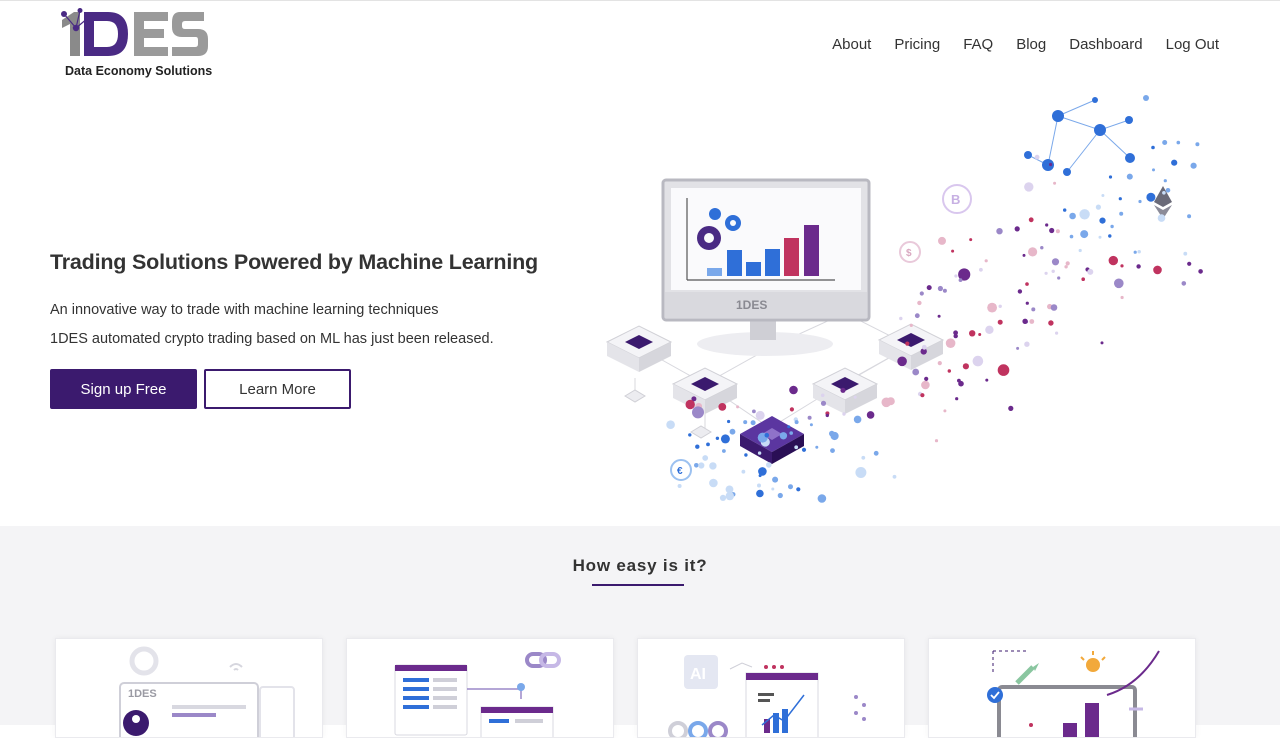  Describe the element at coordinates (189, 688) in the screenshot. I see `step-card-1: 1DES` at that location.